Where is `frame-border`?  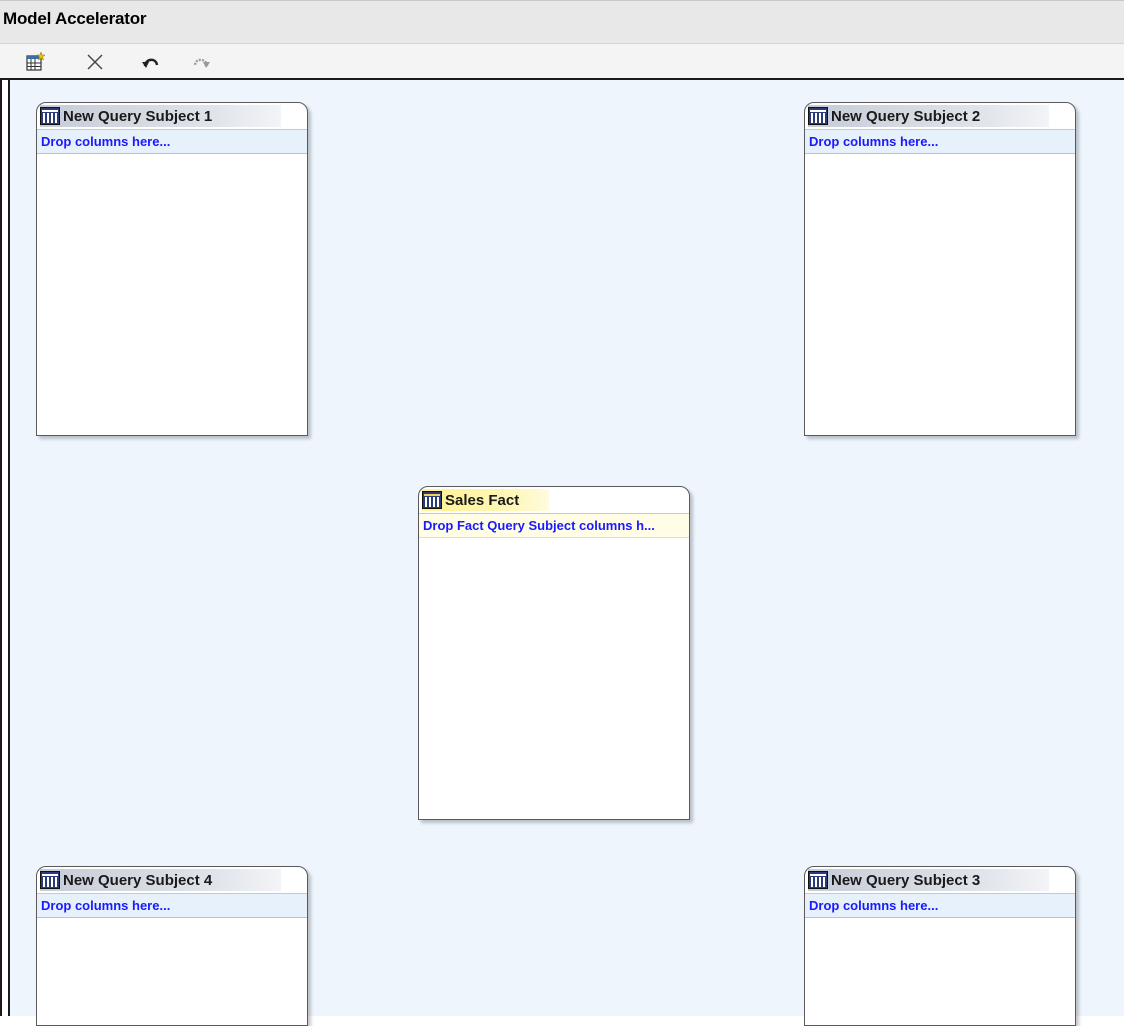
frame-border is located at coordinates (1, 548).